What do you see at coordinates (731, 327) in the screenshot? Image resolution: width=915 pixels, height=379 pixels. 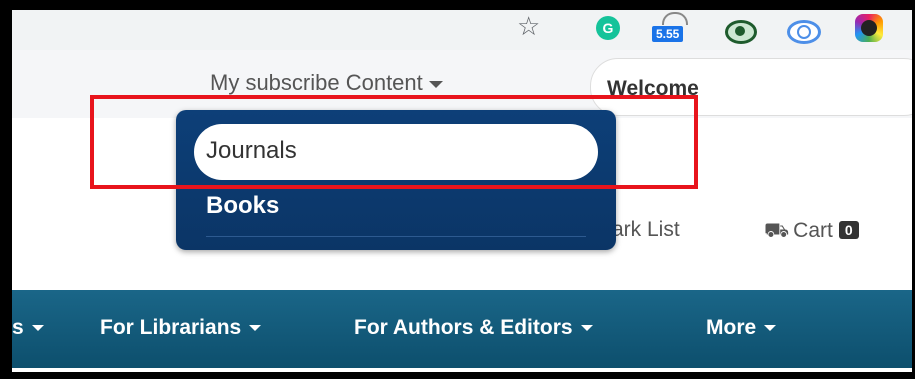 I see `nav-item-label: More` at bounding box center [731, 327].